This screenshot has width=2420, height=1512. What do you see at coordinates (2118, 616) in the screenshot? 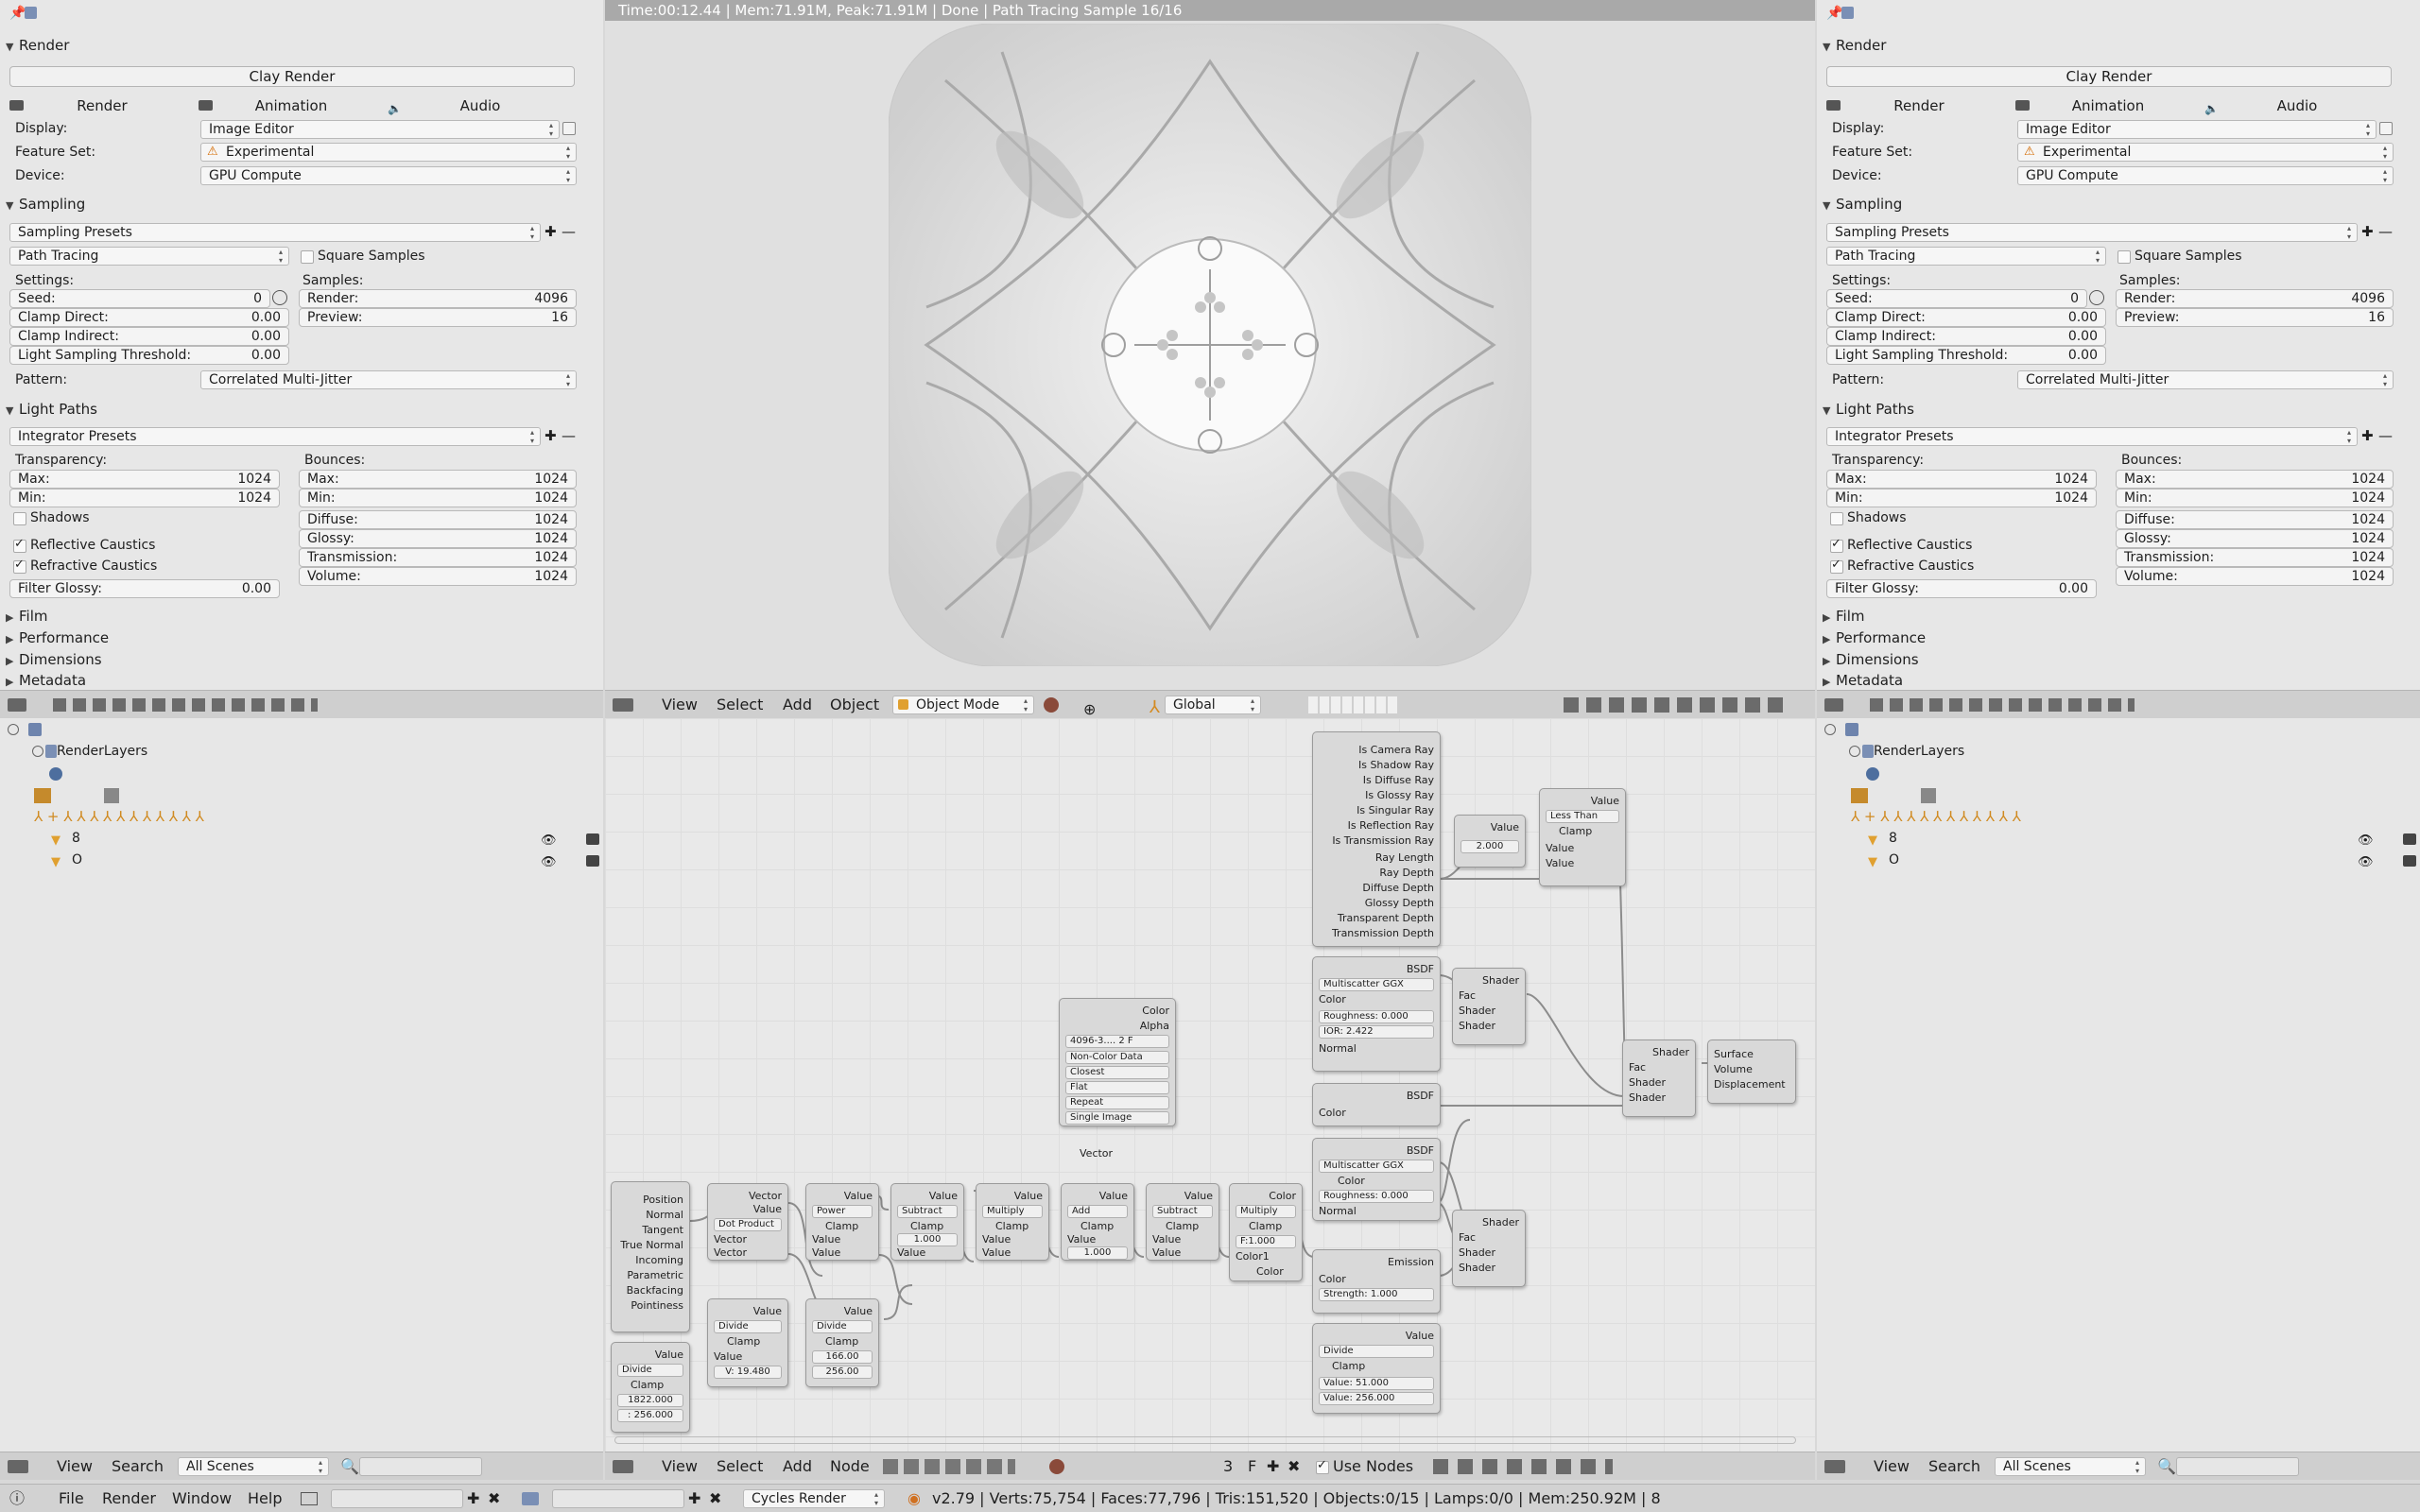
I see `section-film: ▶ Film` at bounding box center [2118, 616].